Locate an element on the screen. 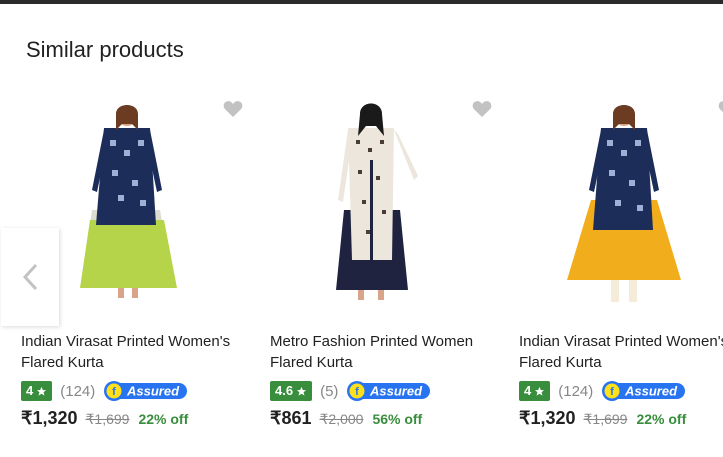  discount: 56% off is located at coordinates (397, 419).